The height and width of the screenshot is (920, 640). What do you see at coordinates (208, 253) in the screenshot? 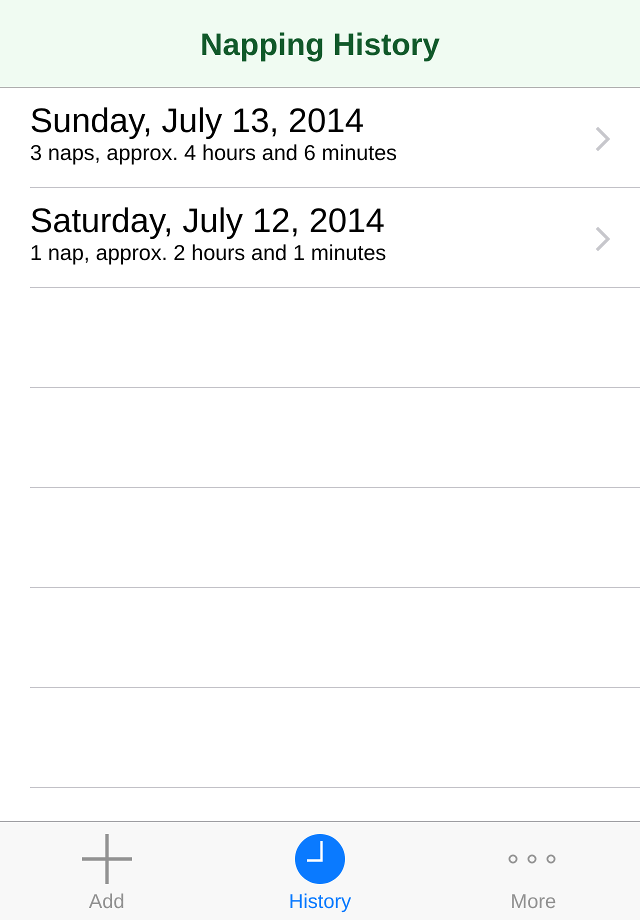
I see `day-summary: 1 nap, approx. 2 hours and 1 minutes` at bounding box center [208, 253].